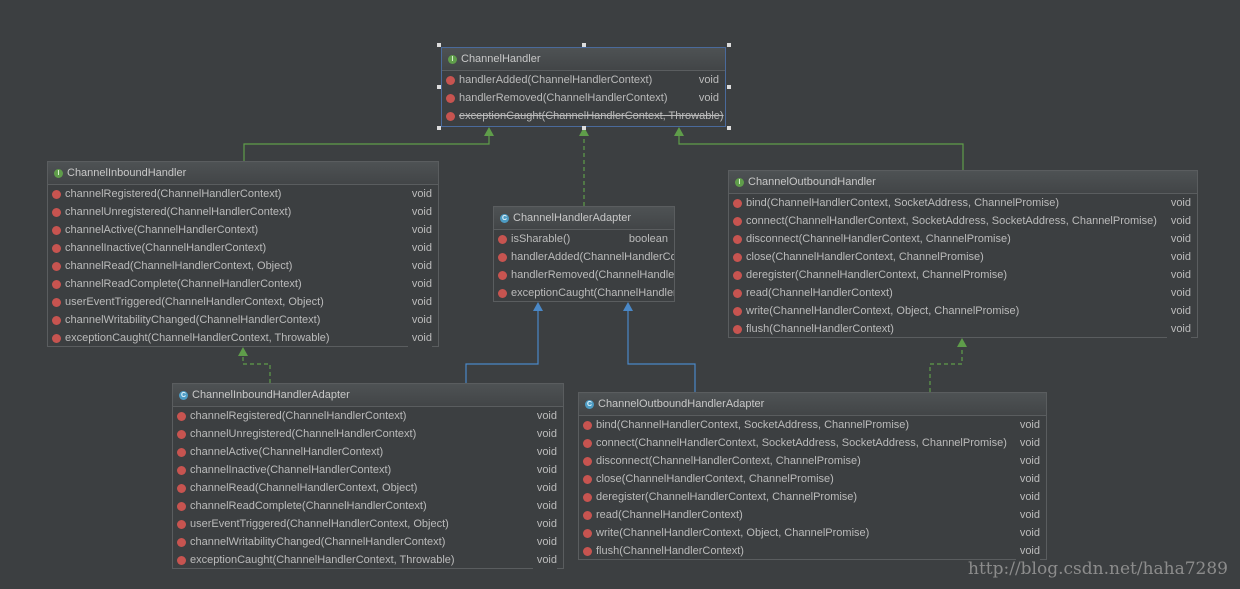 This screenshot has height=589, width=1240. I want to click on arrowhead-icon, so click(538, 306).